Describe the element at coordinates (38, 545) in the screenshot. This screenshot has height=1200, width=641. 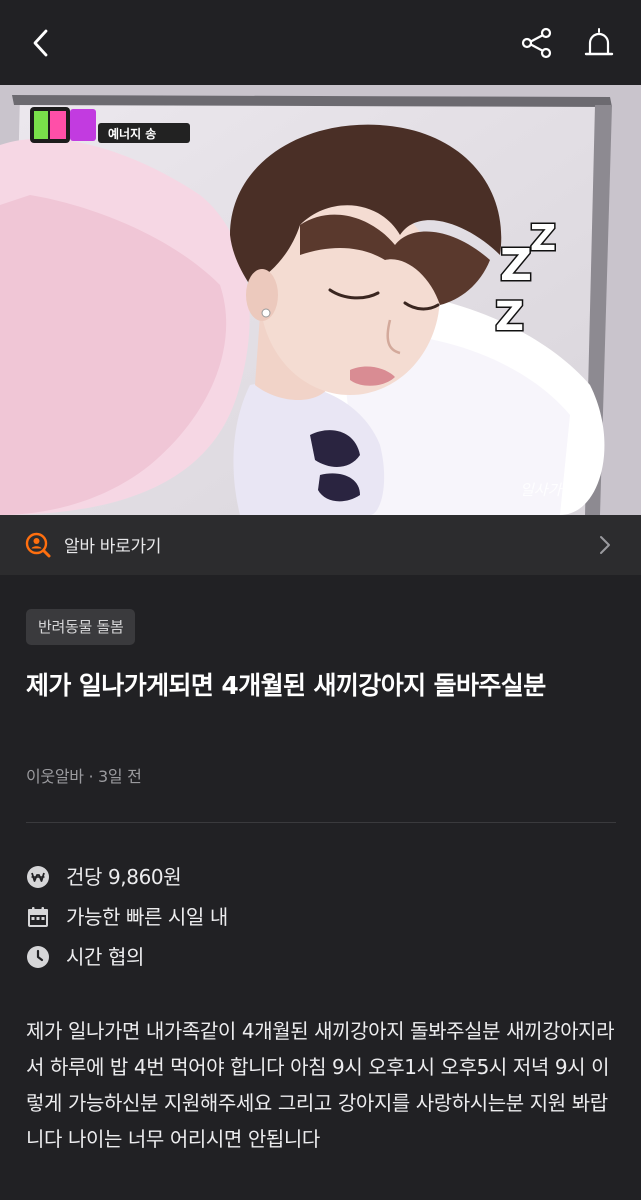
I see `search-person-icon` at that location.